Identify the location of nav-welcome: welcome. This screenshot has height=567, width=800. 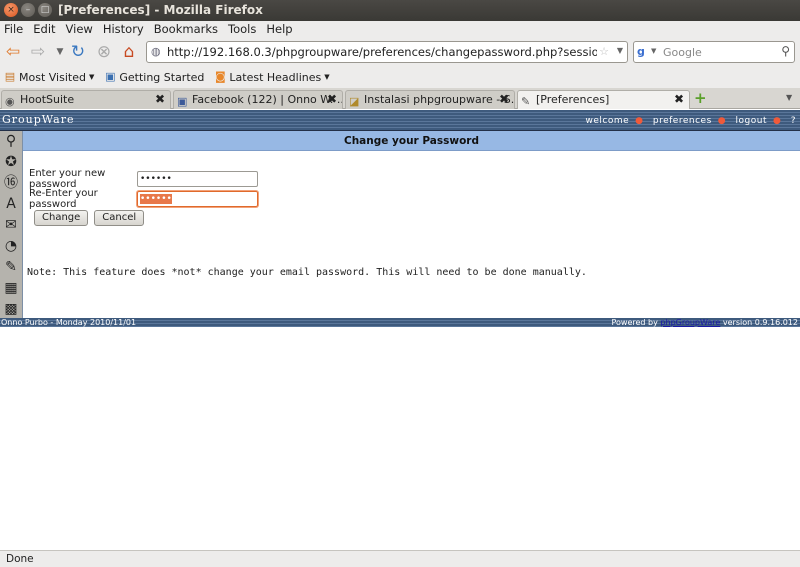
(607, 121).